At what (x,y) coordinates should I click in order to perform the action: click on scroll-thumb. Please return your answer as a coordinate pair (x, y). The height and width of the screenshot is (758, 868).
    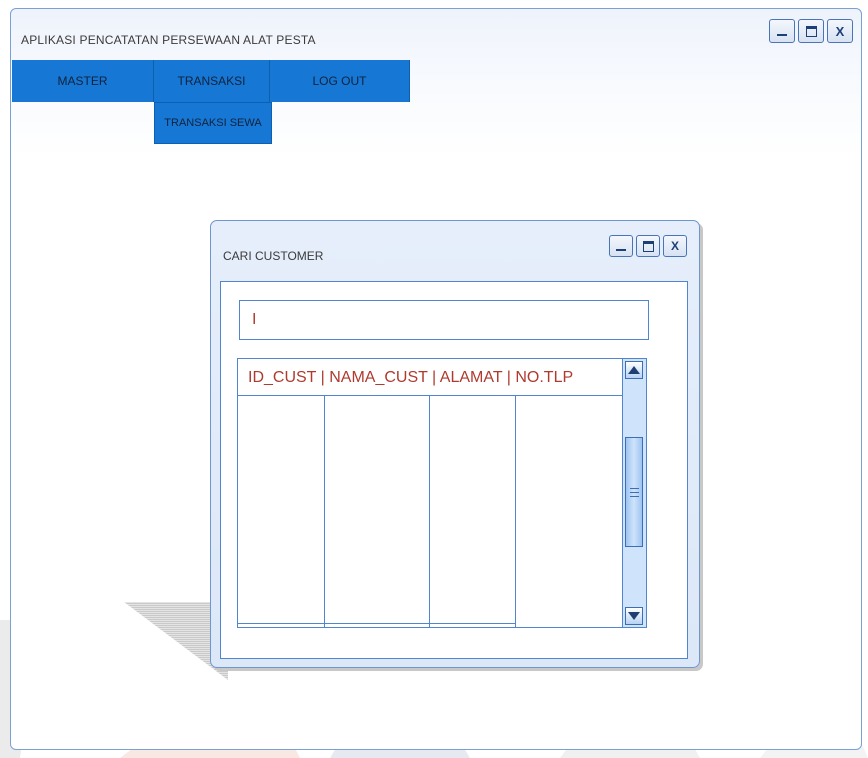
    Looking at the image, I should click on (634, 492).